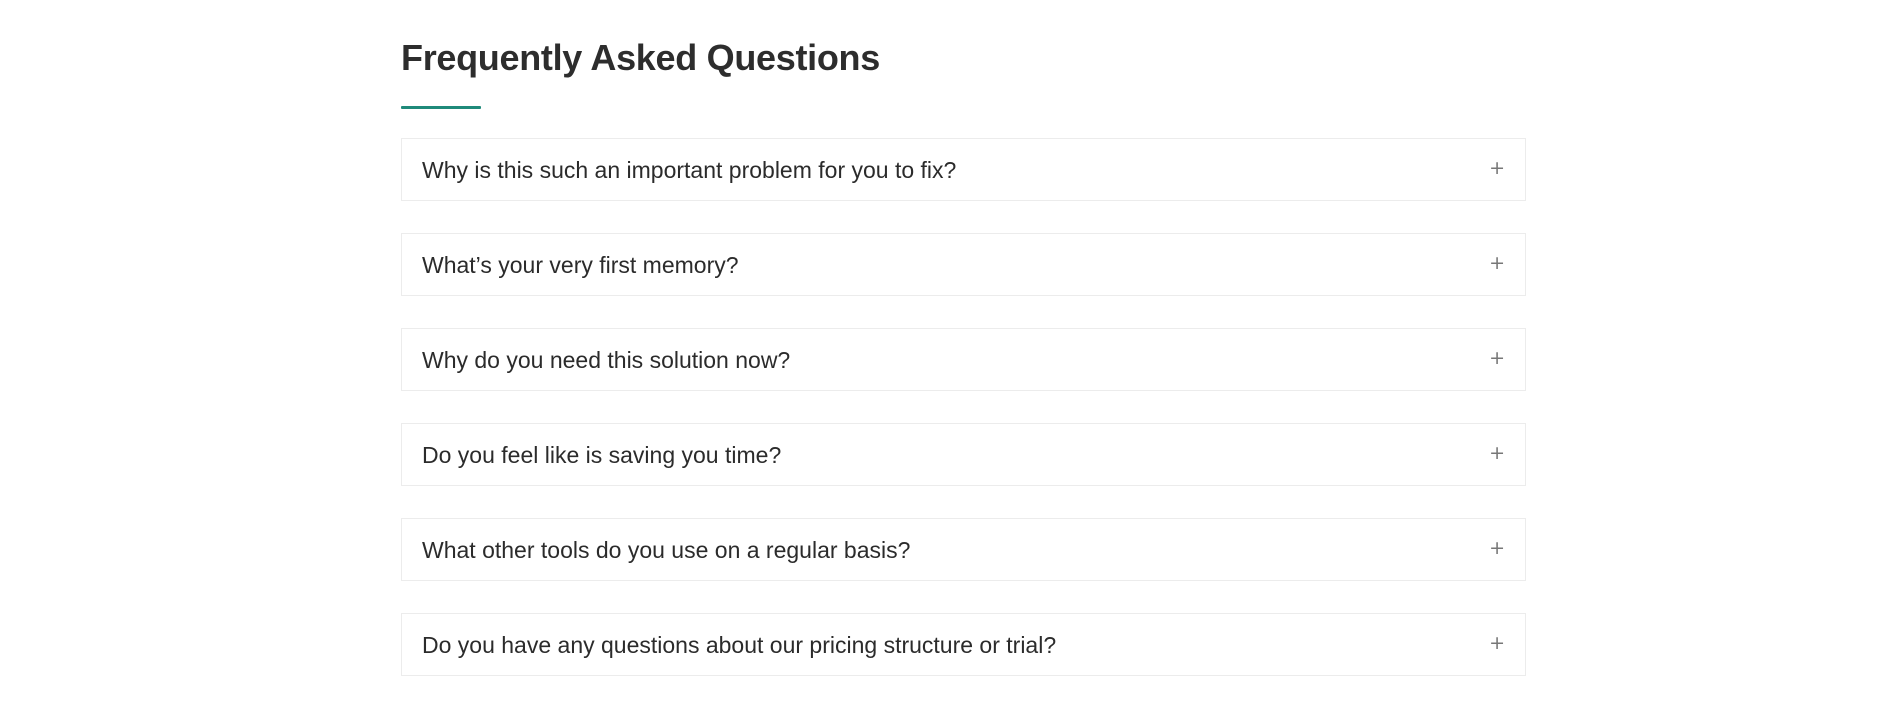 Image resolution: width=1902 pixels, height=725 pixels. What do you see at coordinates (580, 264) in the screenshot?
I see `faq-question: What’s your very first memory?` at bounding box center [580, 264].